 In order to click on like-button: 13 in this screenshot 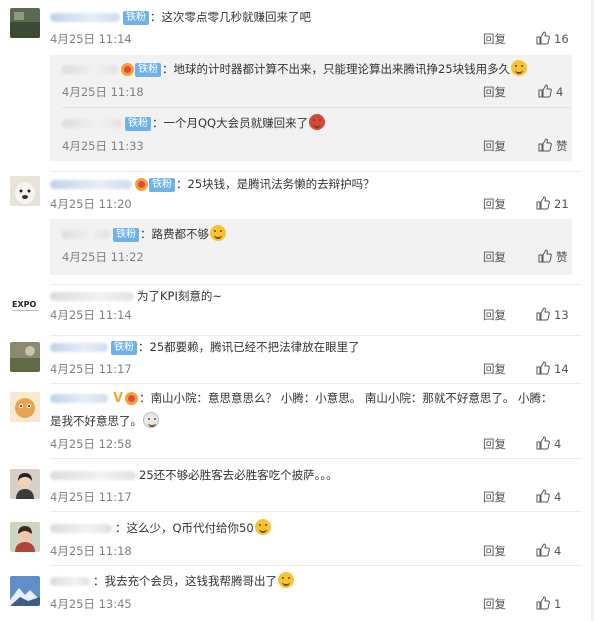, I will do `click(552, 315)`.